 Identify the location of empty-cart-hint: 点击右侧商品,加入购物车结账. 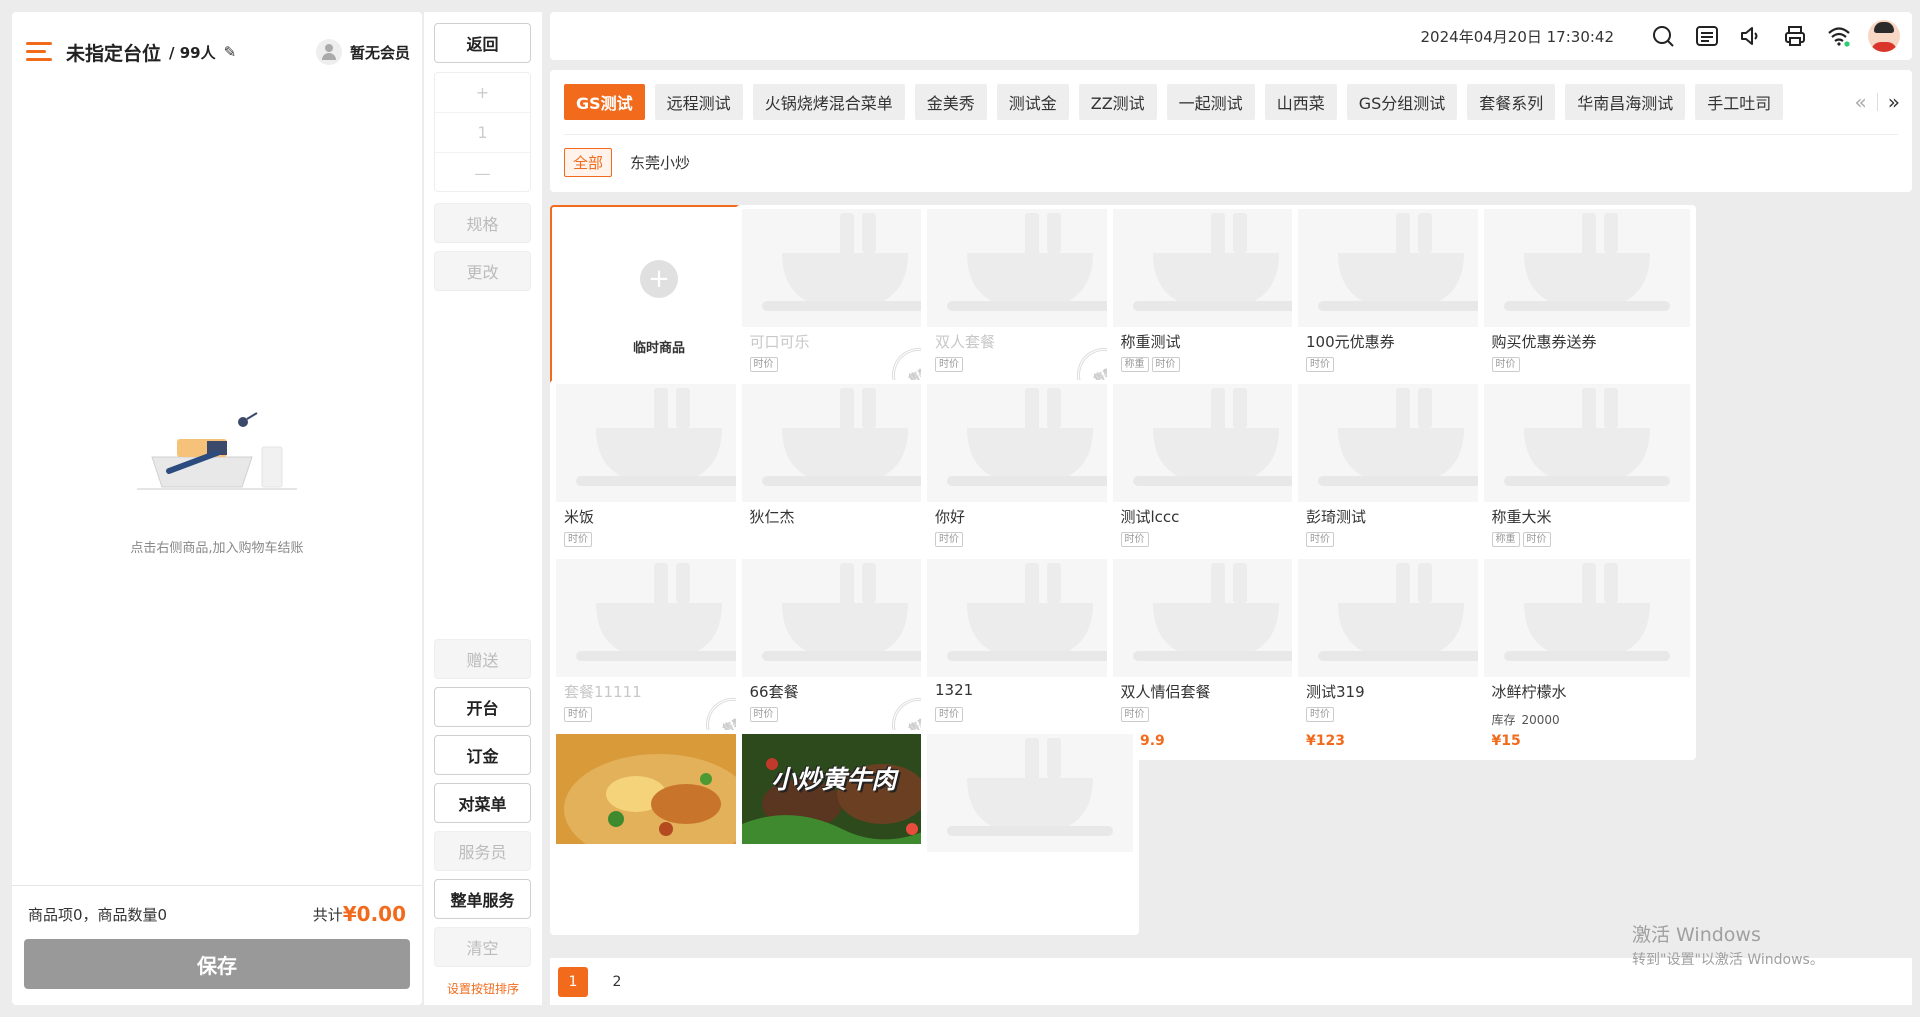
(217, 548).